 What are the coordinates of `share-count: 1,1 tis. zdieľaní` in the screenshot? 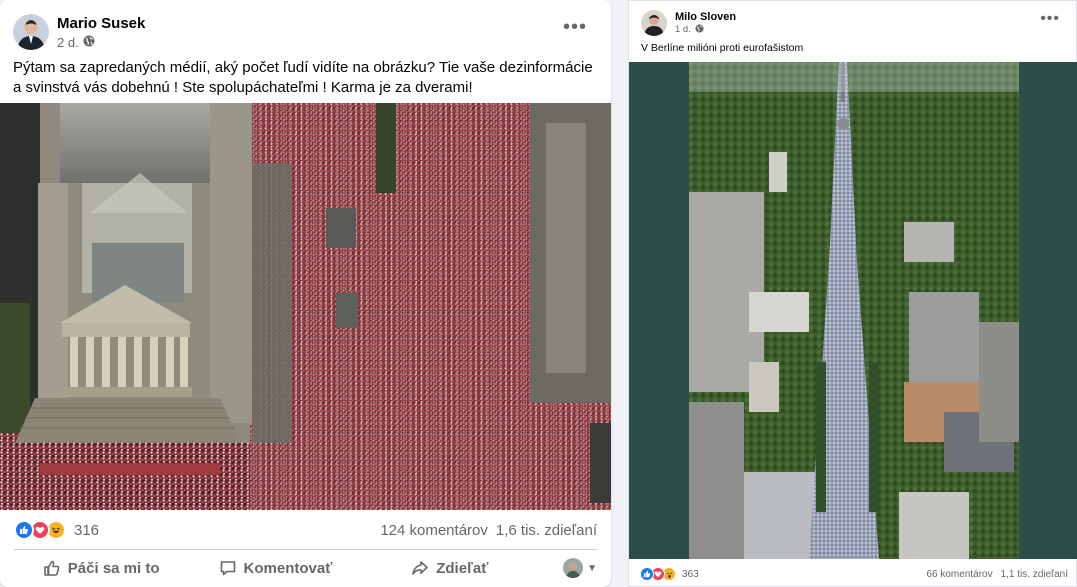 It's located at (1034, 574).